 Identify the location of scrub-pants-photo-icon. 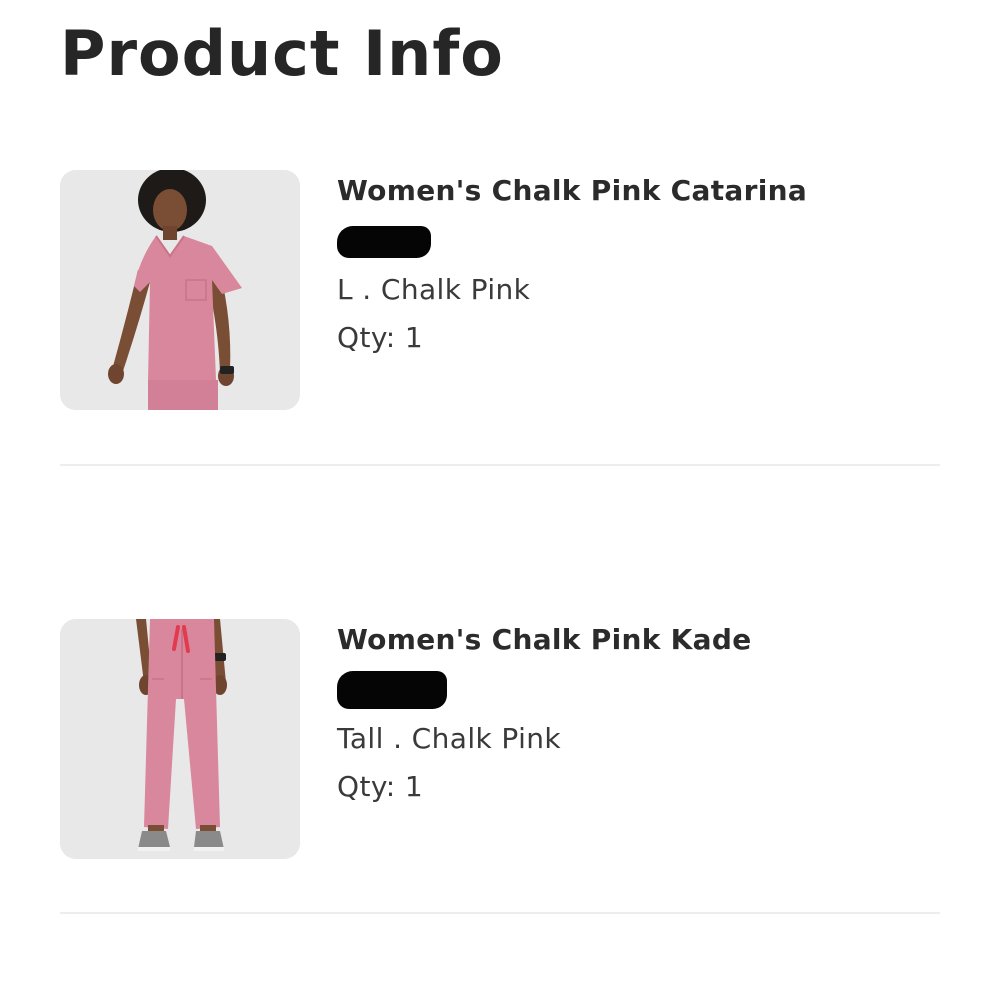
(180, 739).